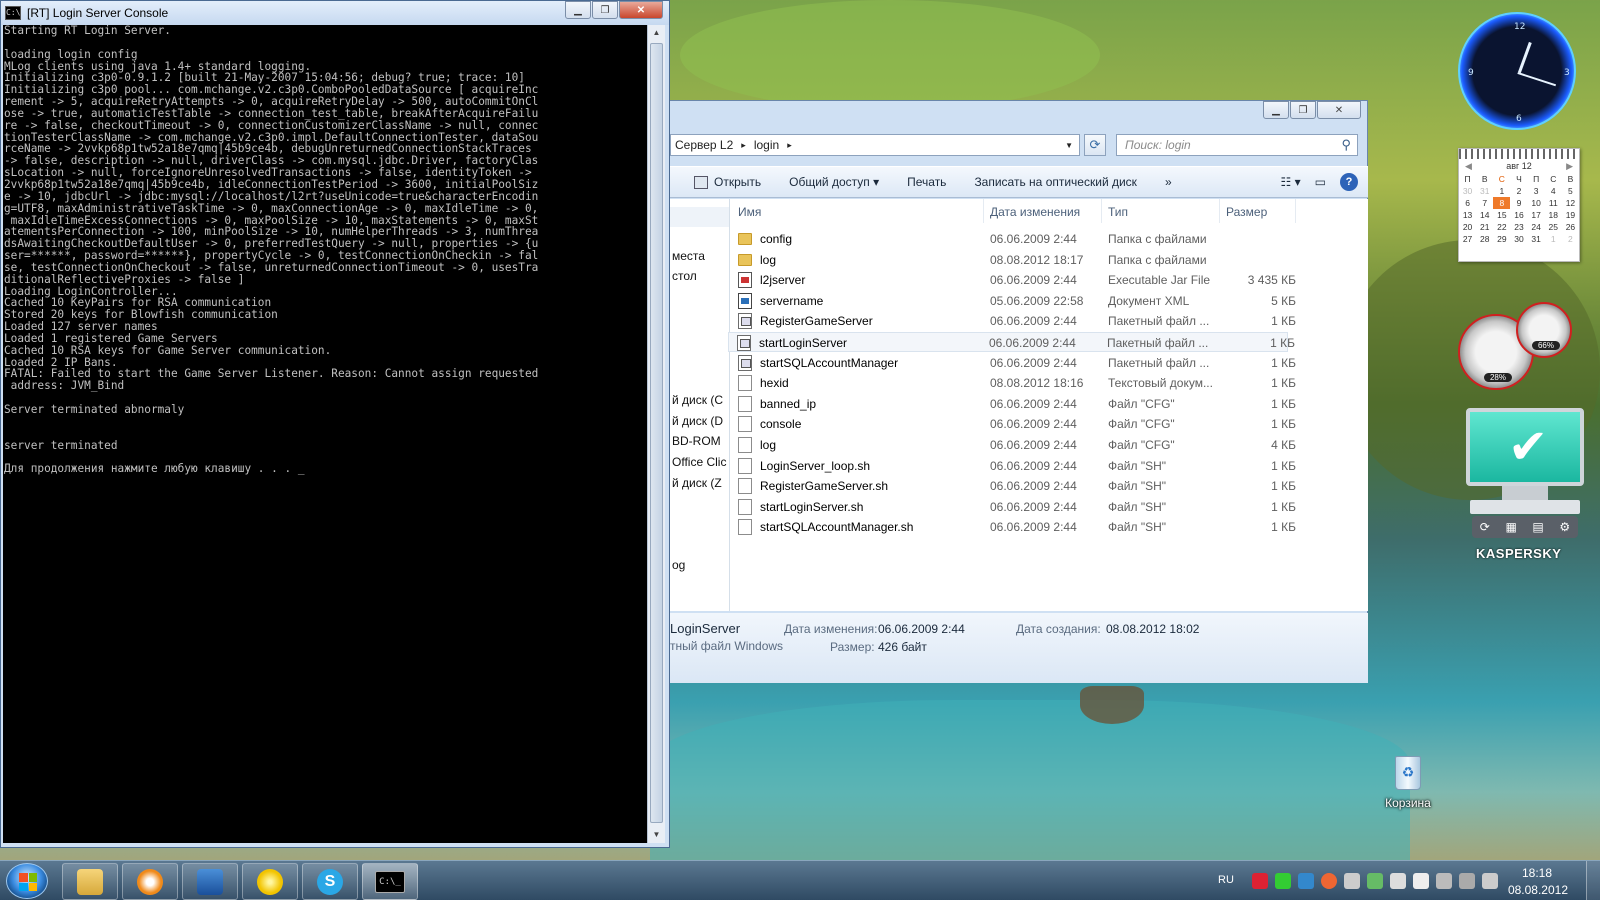  I want to click on calendar-day: 24, so click(1536, 227).